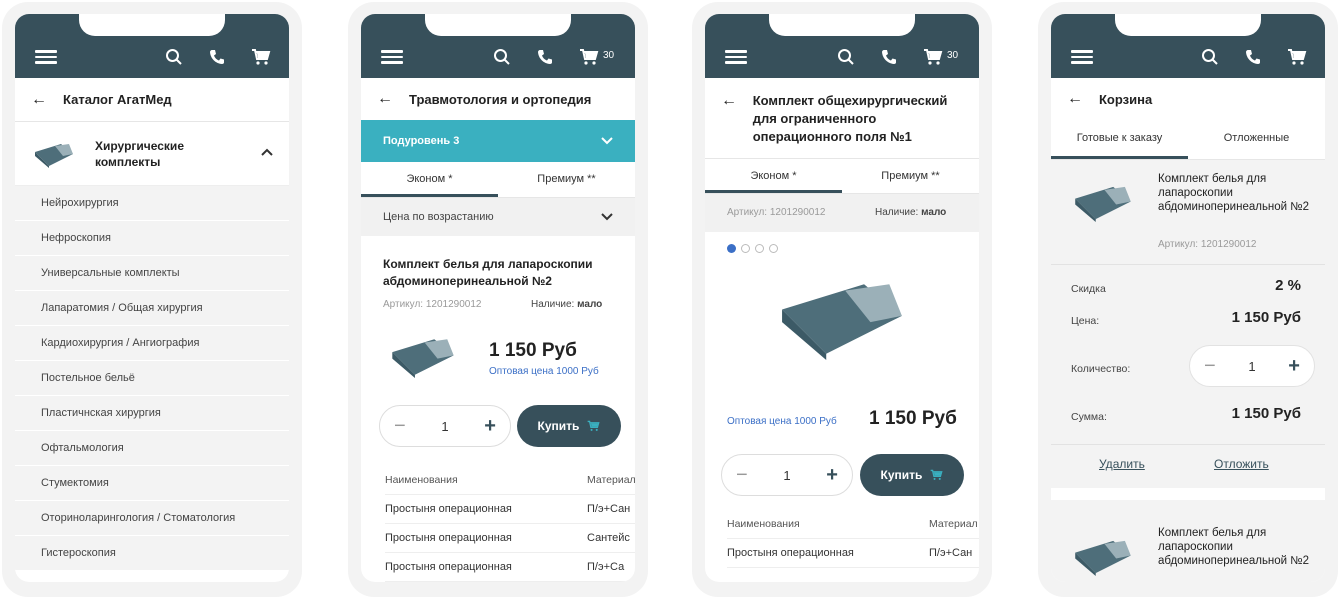 The image size is (1340, 599). What do you see at coordinates (606, 567) in the screenshot?
I see `row-material: П/э+Са` at bounding box center [606, 567].